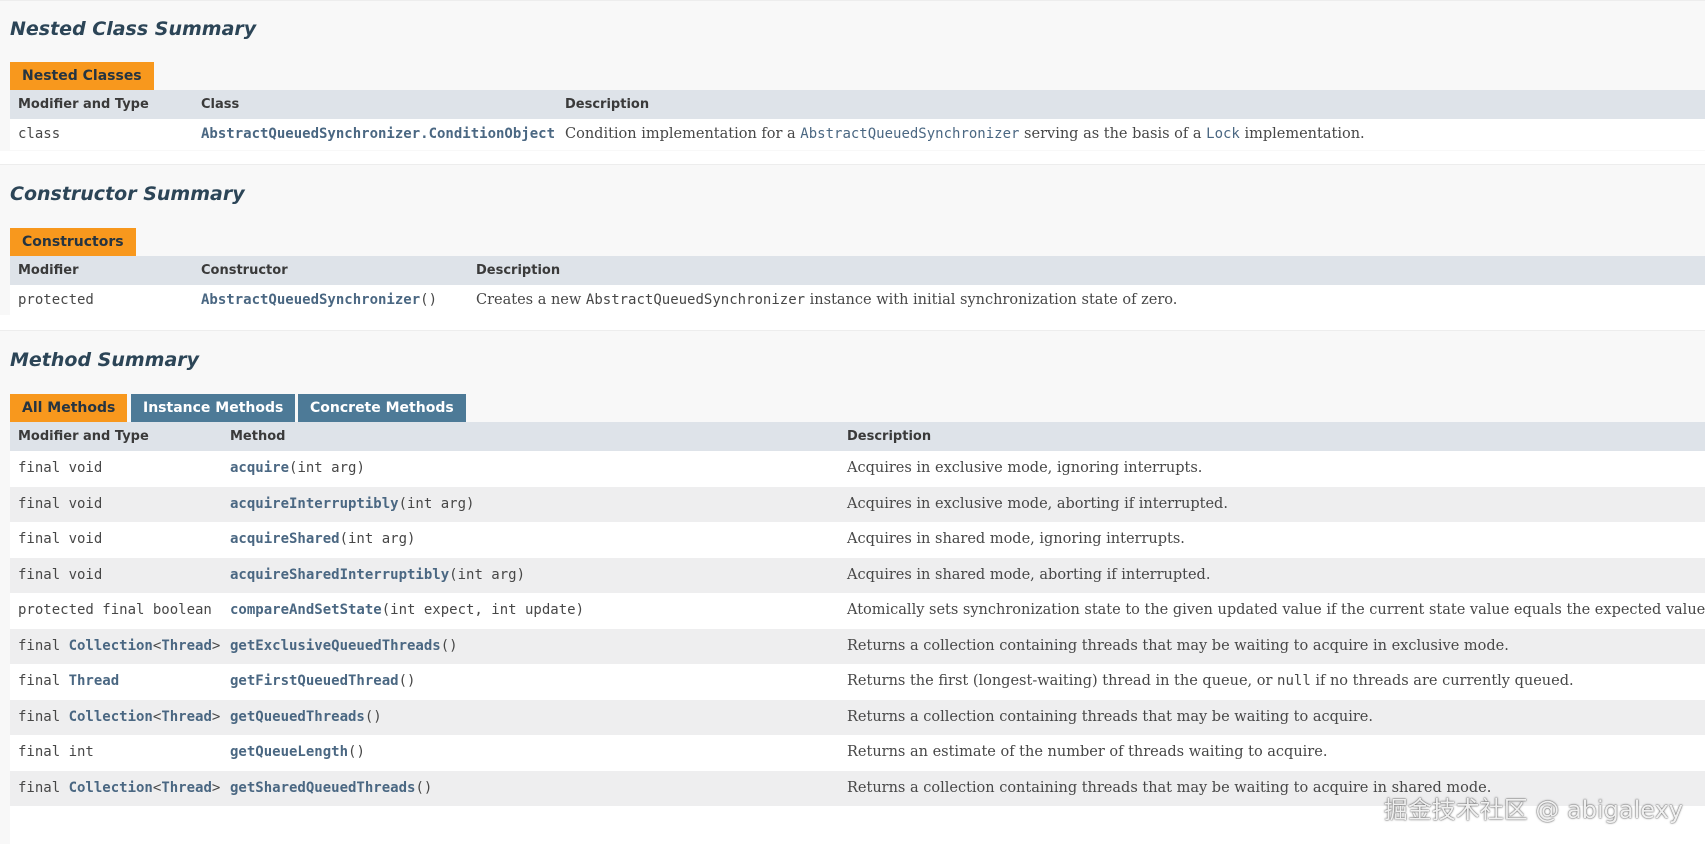 This screenshot has height=844, width=1705. I want to click on constructor-summary-title: Constructor Summary, so click(127, 194).